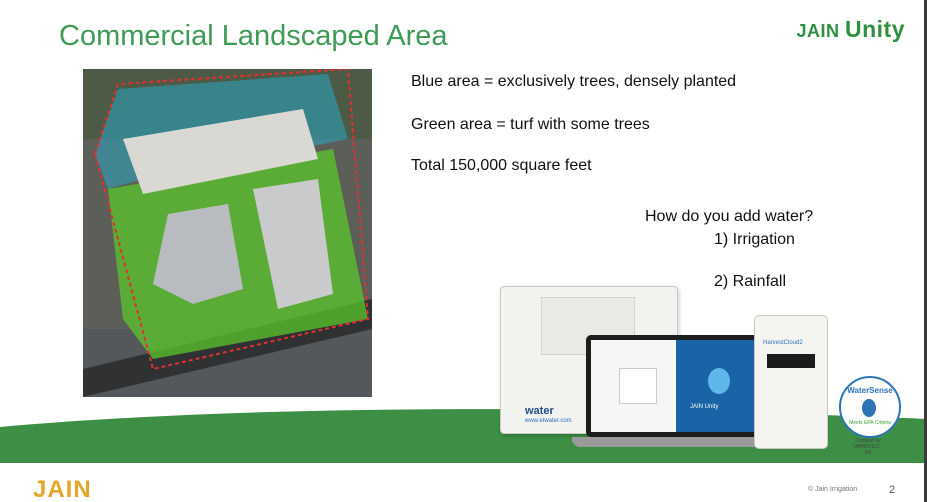  I want to click on slide-title: Commercial Landscaped Area, so click(253, 36).